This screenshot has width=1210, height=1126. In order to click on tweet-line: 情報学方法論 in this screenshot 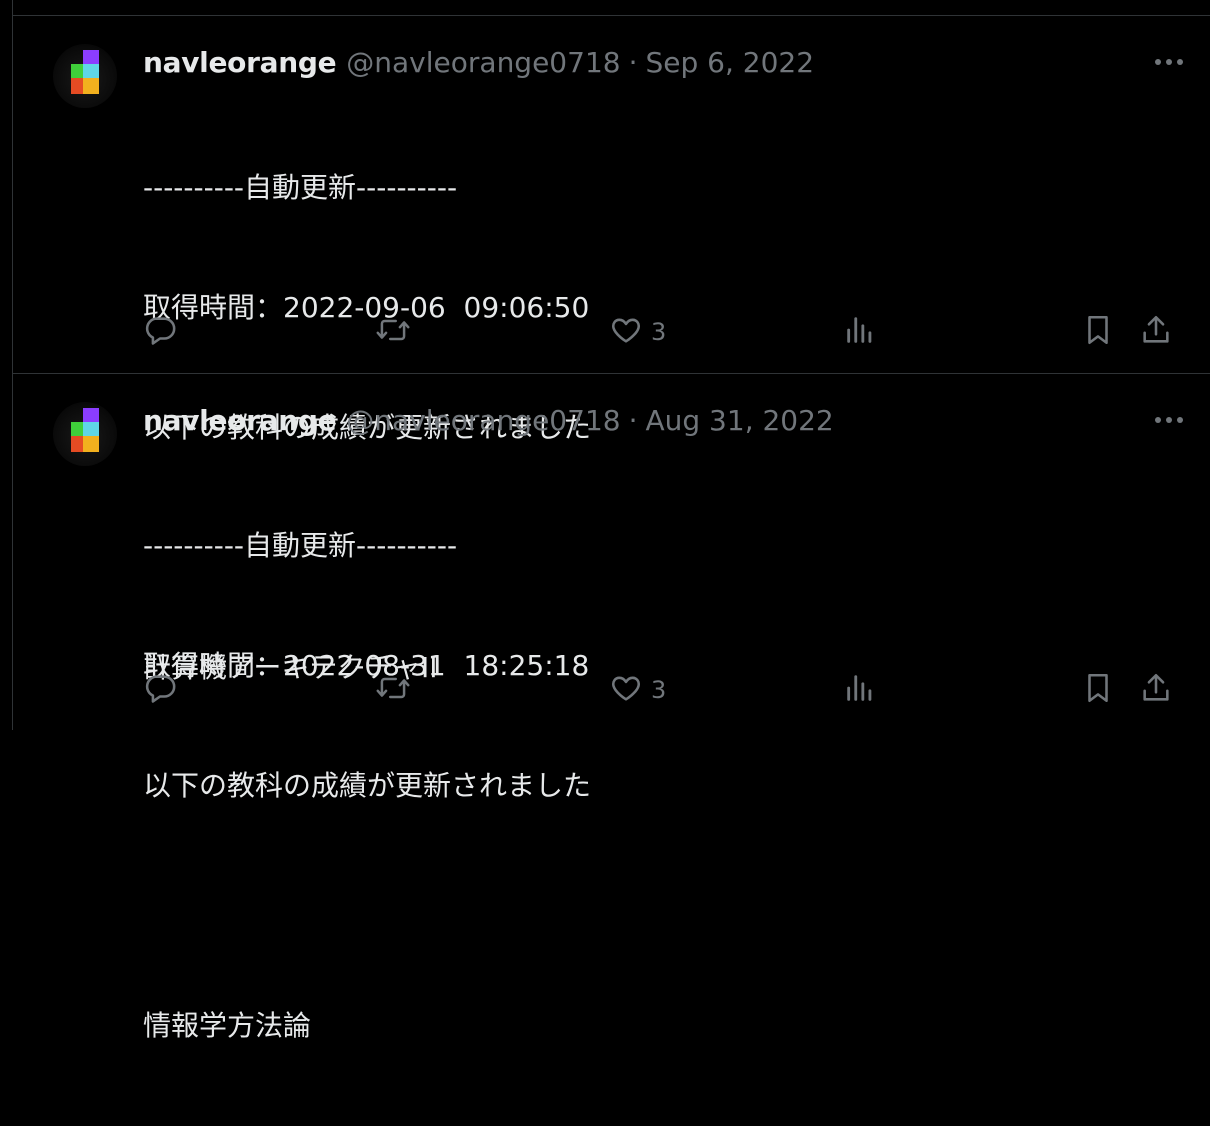, I will do `click(227, 1025)`.